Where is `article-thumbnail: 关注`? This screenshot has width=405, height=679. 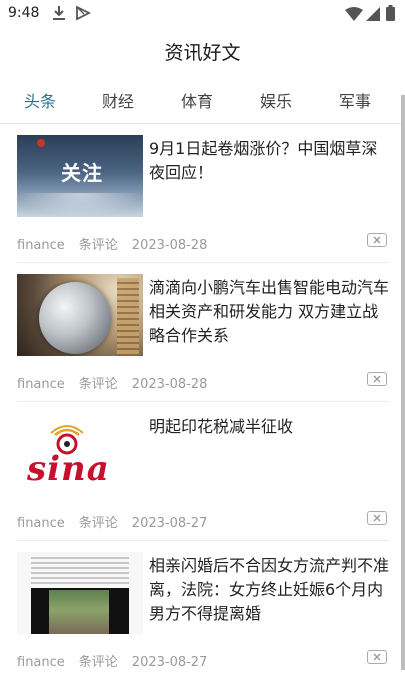
article-thumbnail: 关注 is located at coordinates (80, 176).